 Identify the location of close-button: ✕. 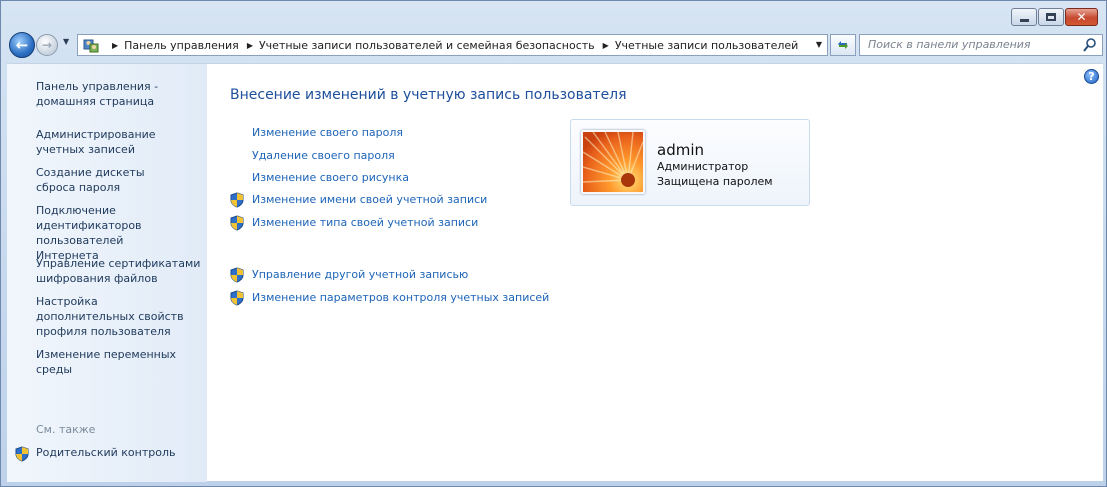
(1081, 17).